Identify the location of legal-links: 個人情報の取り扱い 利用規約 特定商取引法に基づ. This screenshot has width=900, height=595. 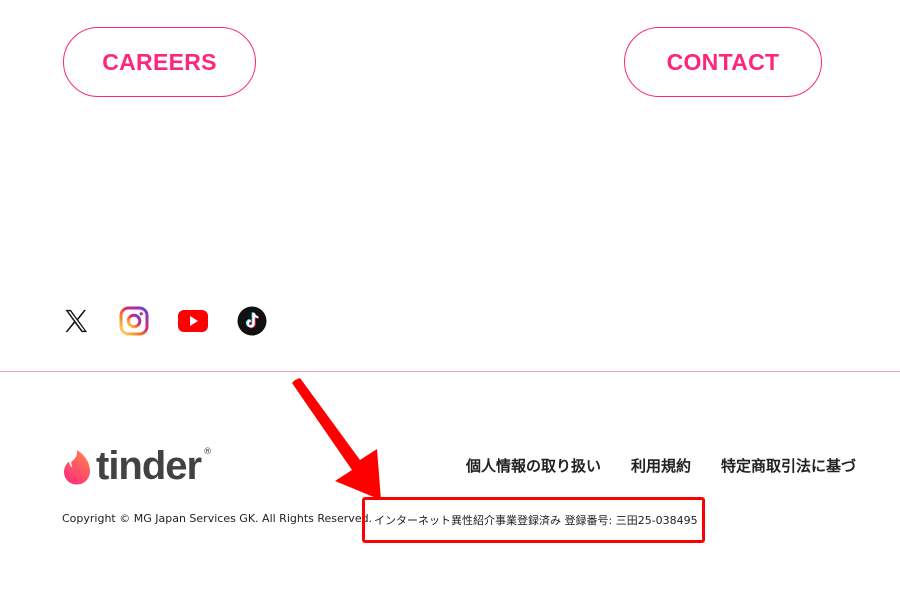
(661, 465).